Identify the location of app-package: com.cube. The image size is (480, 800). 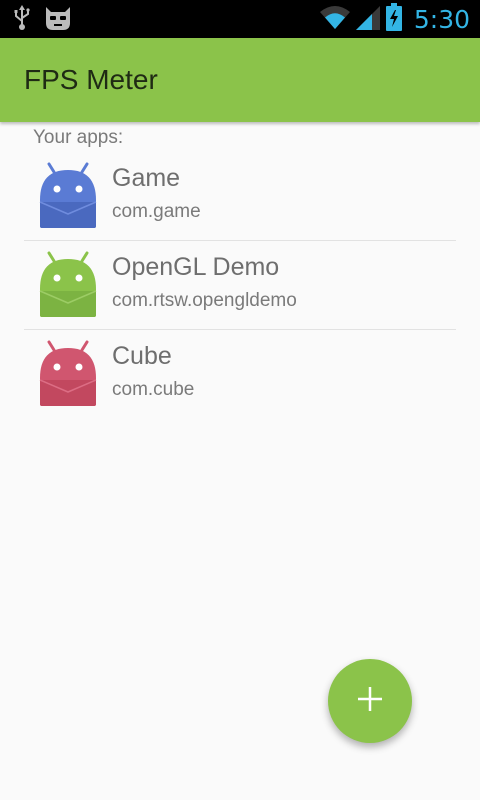
(153, 389).